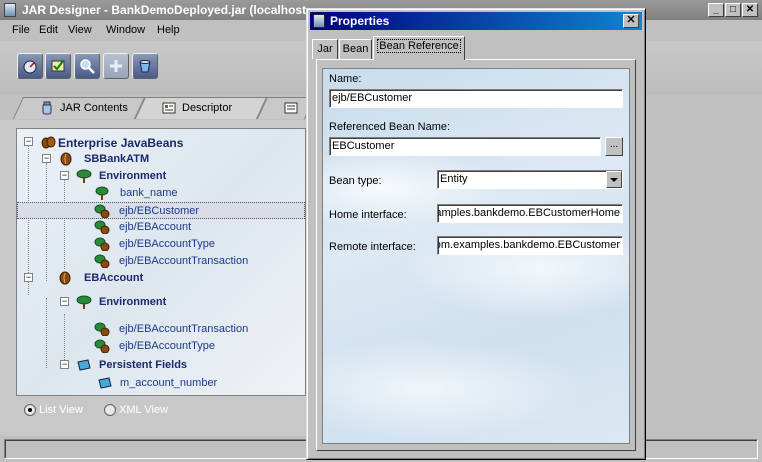 The height and width of the screenshot is (462, 762). I want to click on tab-descriptor: Descriptor, so click(201, 108).